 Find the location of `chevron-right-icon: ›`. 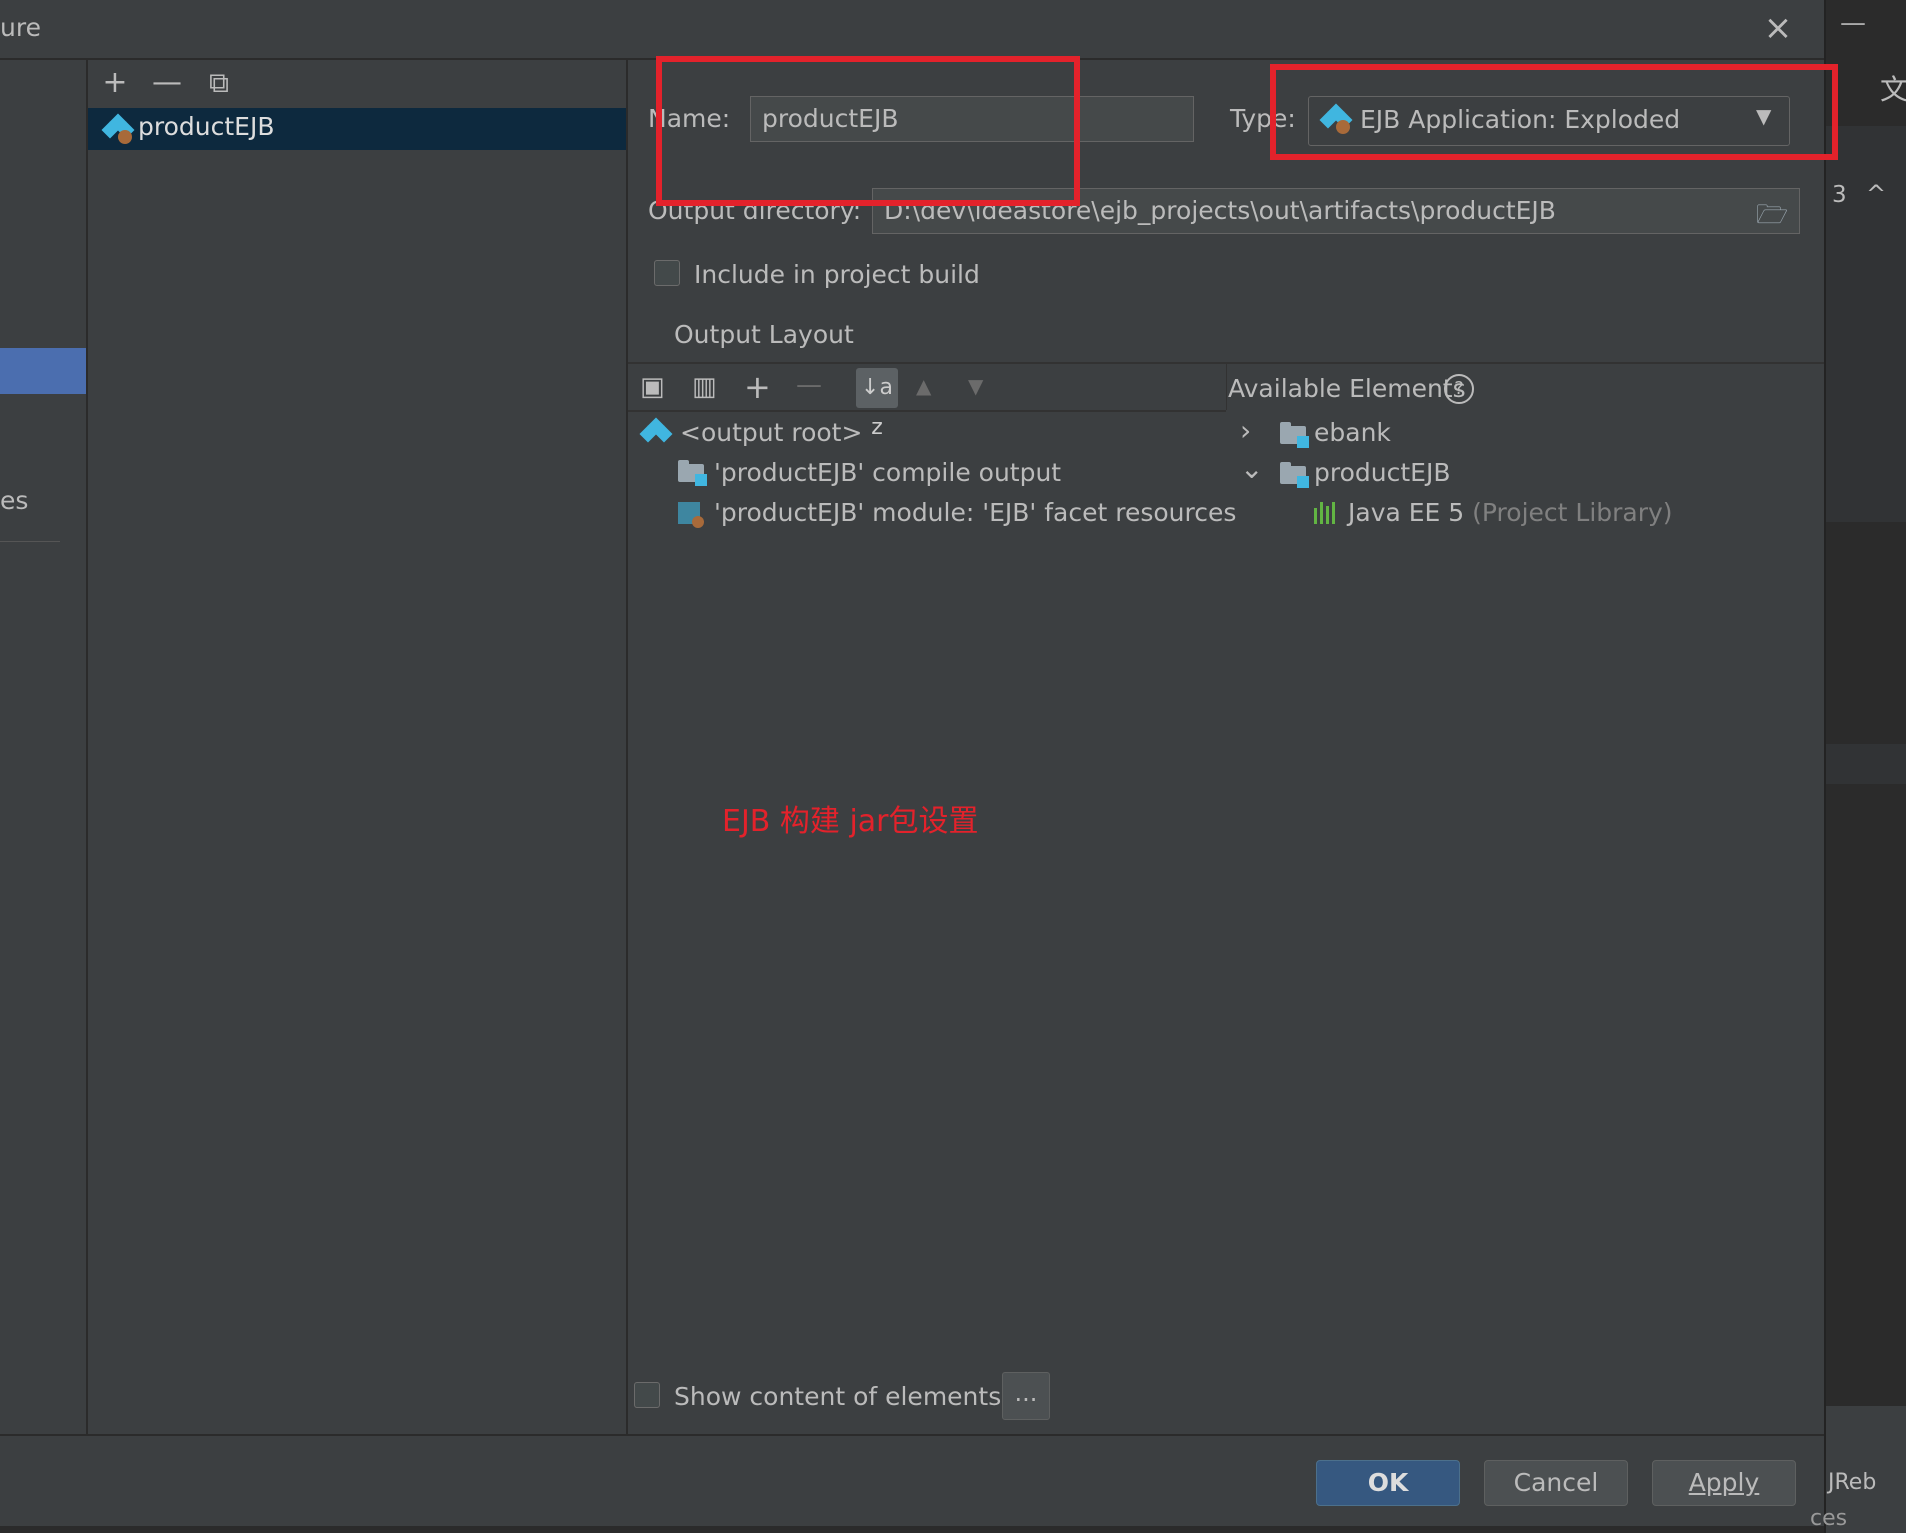

chevron-right-icon: › is located at coordinates (1245, 430).